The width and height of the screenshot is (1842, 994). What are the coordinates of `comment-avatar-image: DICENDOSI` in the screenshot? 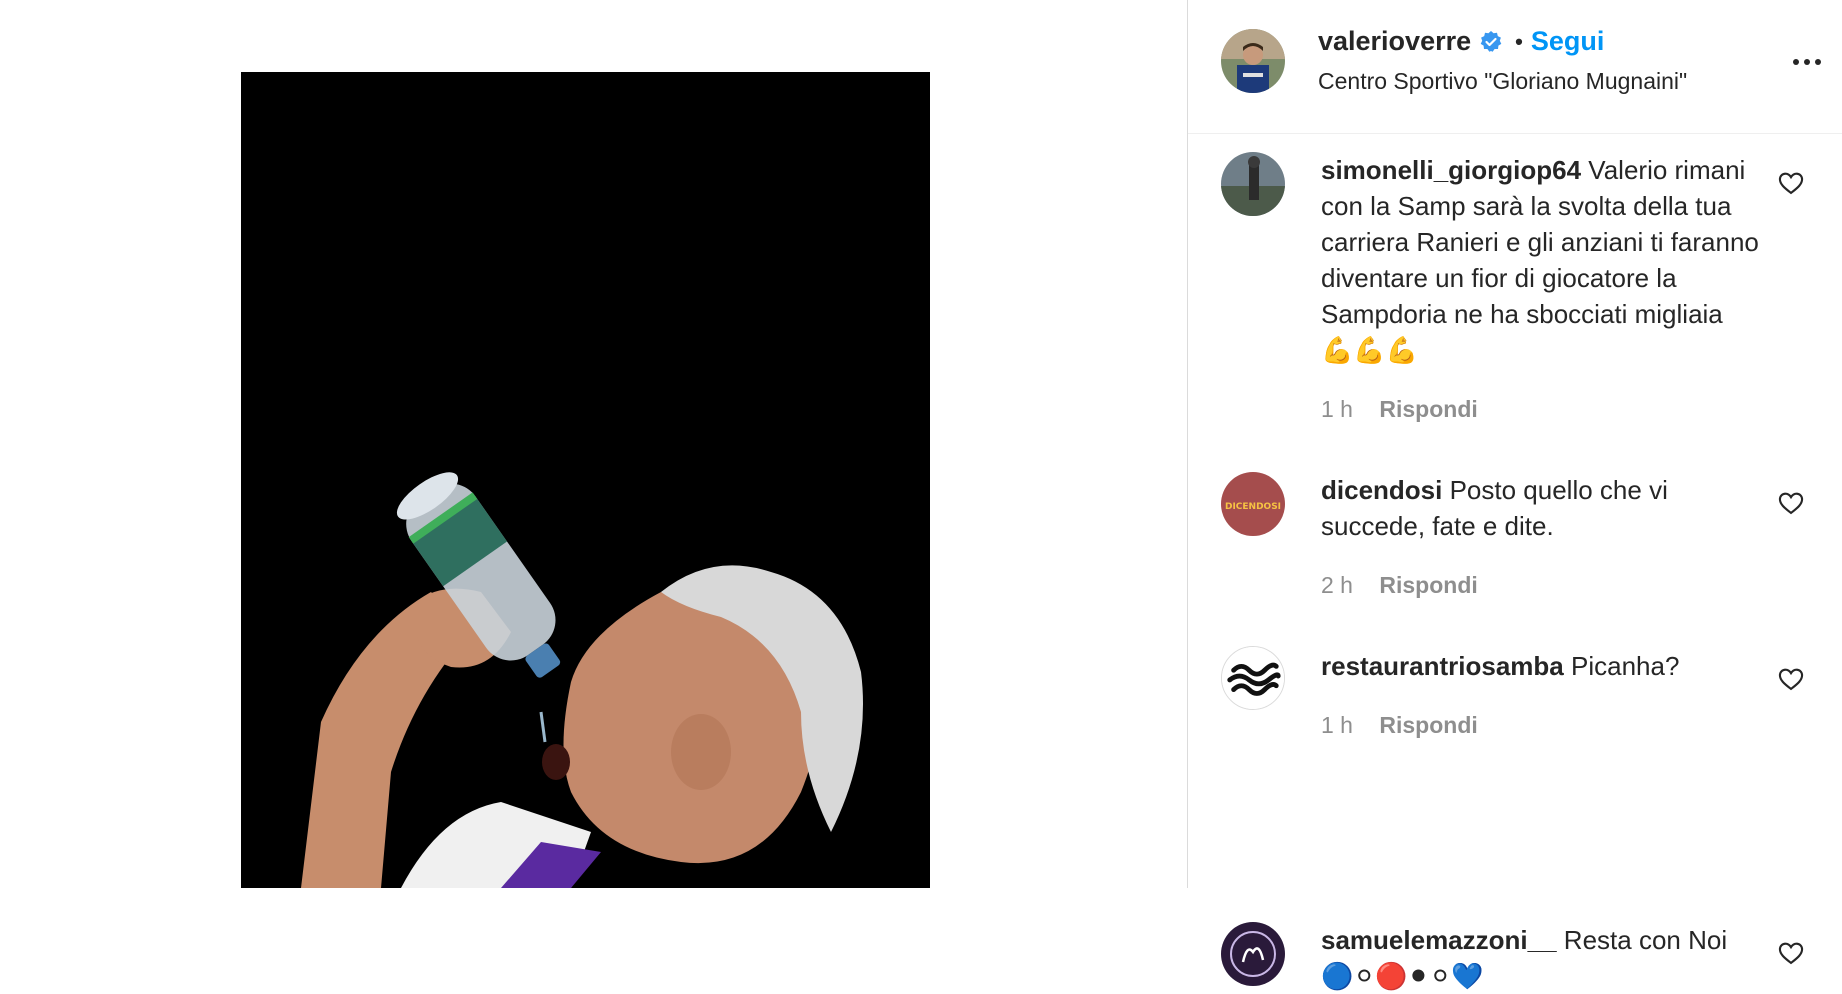 It's located at (1253, 504).